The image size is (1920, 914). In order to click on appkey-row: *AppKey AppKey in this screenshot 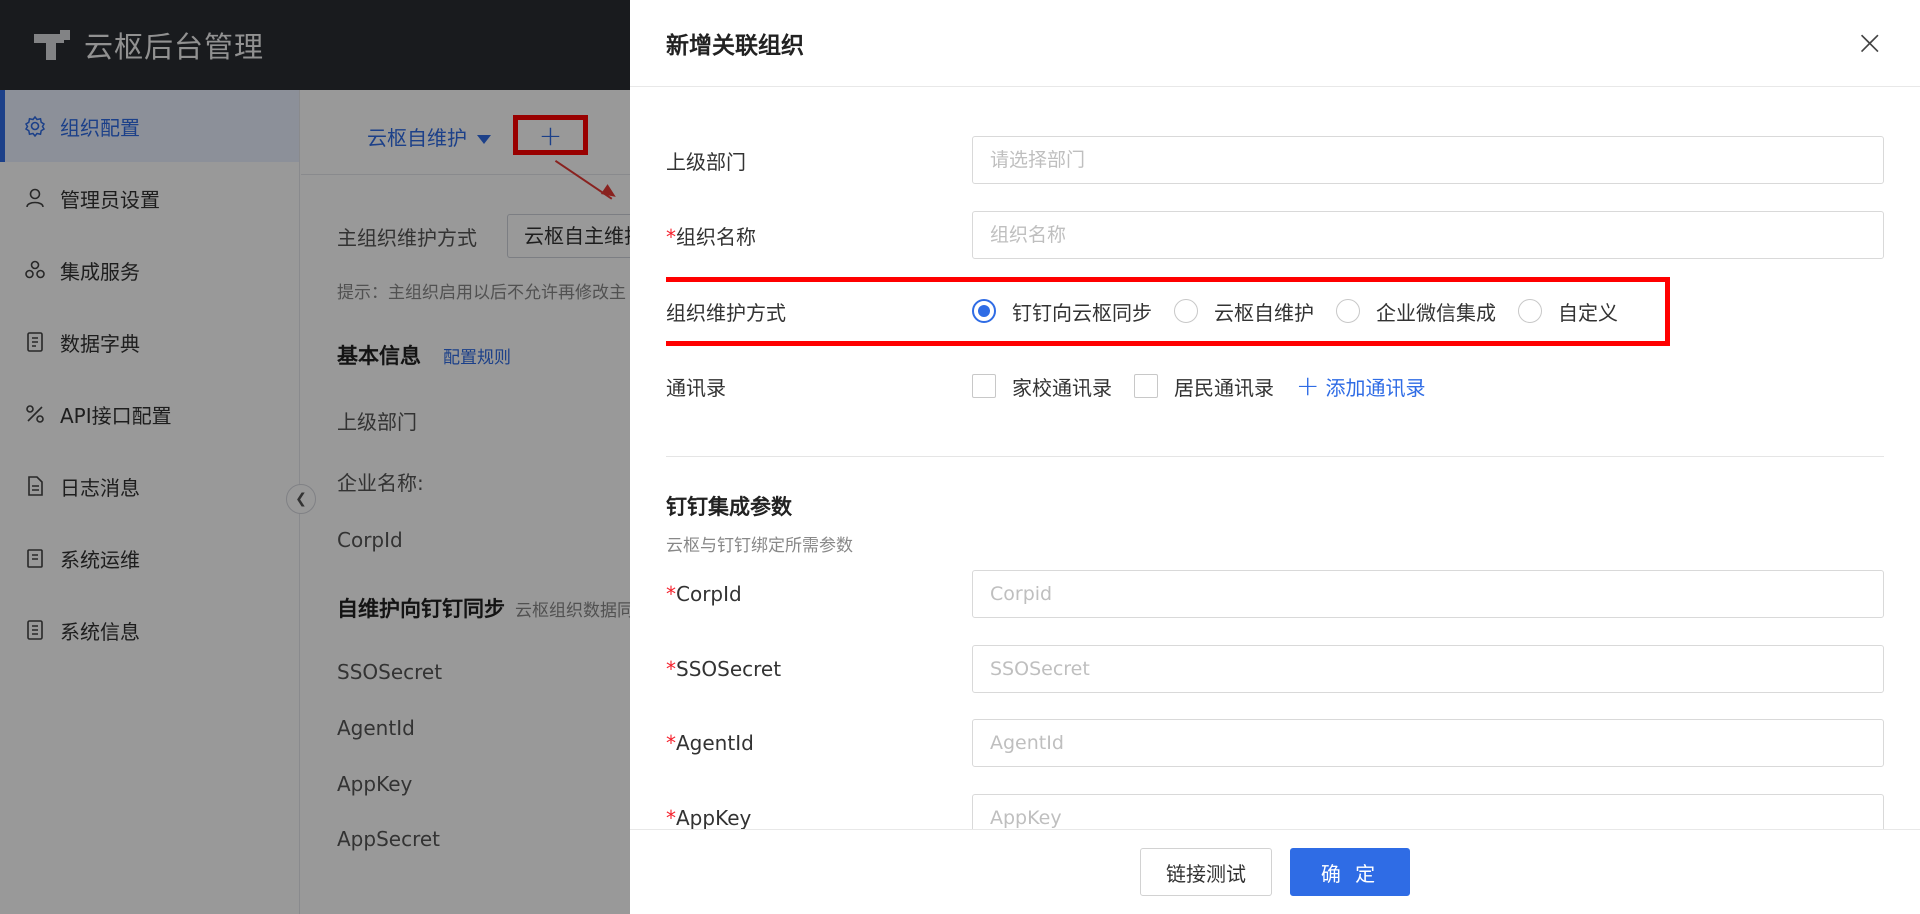, I will do `click(1275, 811)`.